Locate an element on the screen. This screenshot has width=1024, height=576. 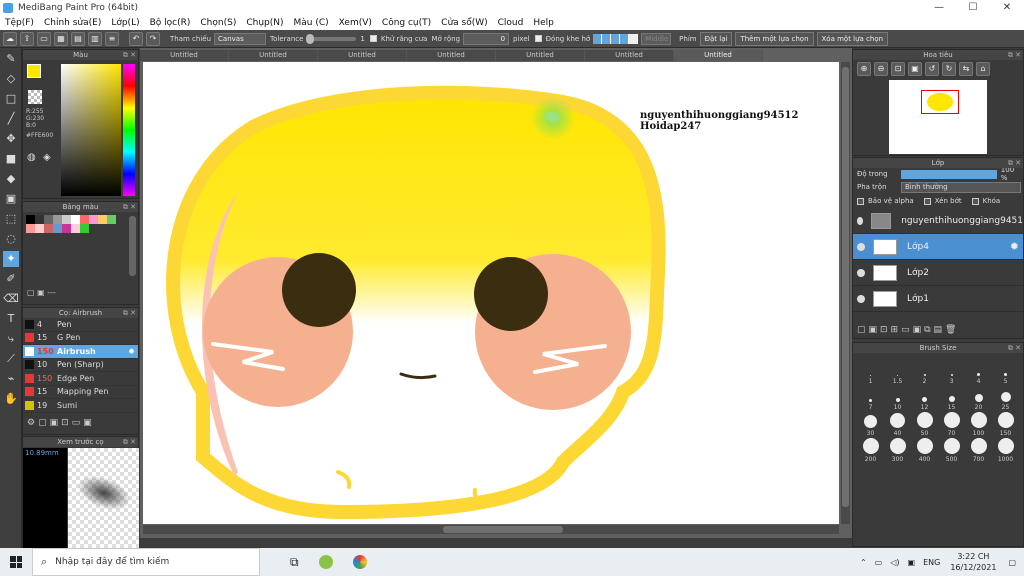
palette-scrollbar is located at coordinates (132, 246).